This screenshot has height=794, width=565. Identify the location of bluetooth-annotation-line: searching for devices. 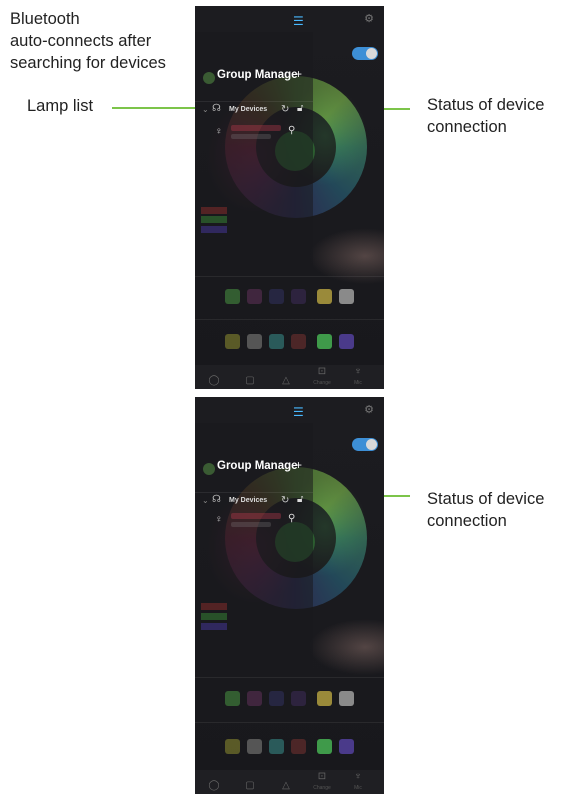
(88, 63).